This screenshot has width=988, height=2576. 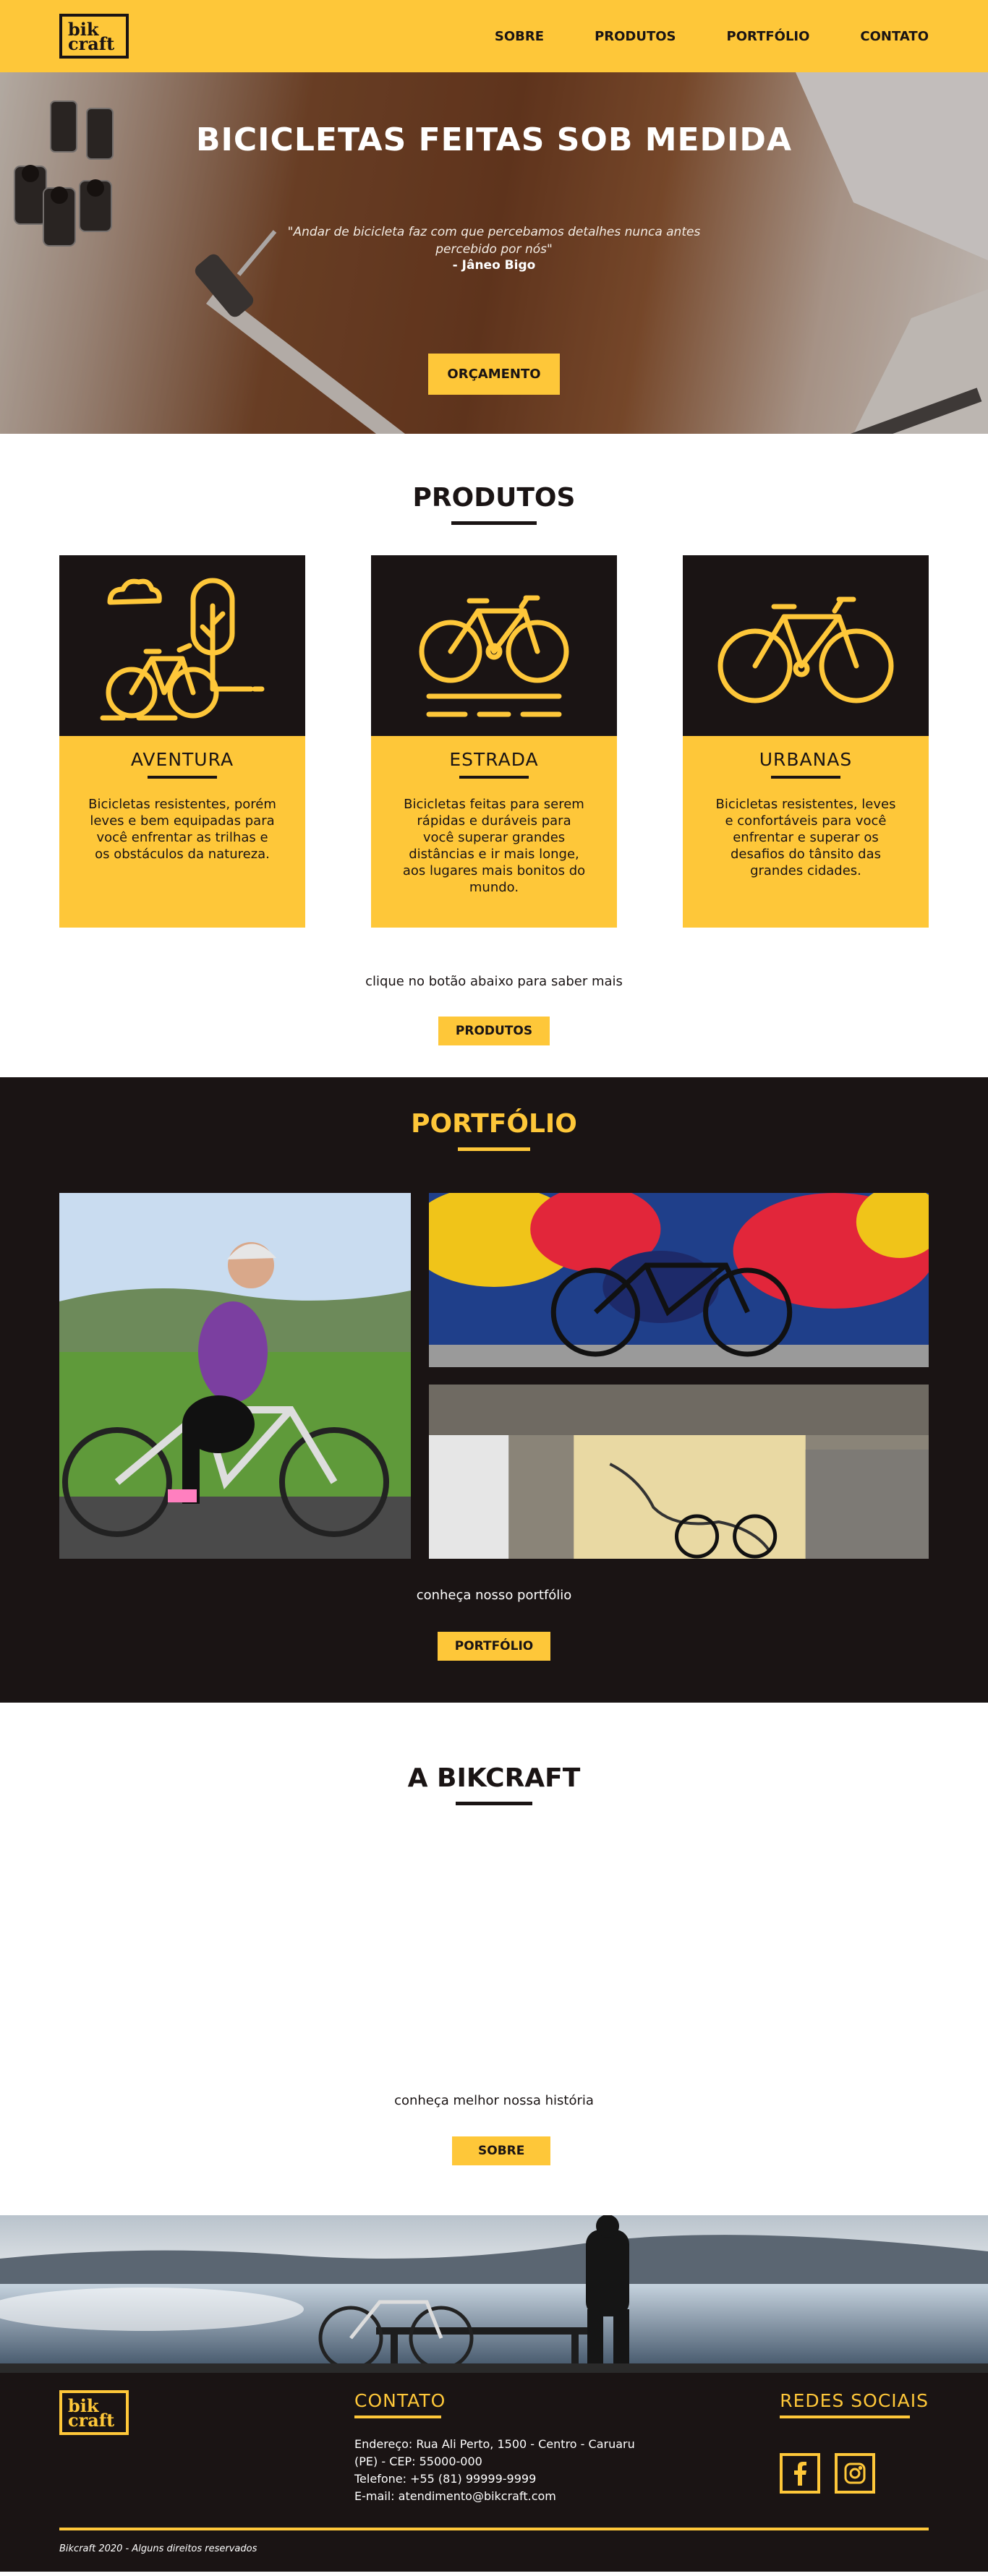 What do you see at coordinates (494, 1646) in the screenshot?
I see `portfolio-button: PORTFÓLIO` at bounding box center [494, 1646].